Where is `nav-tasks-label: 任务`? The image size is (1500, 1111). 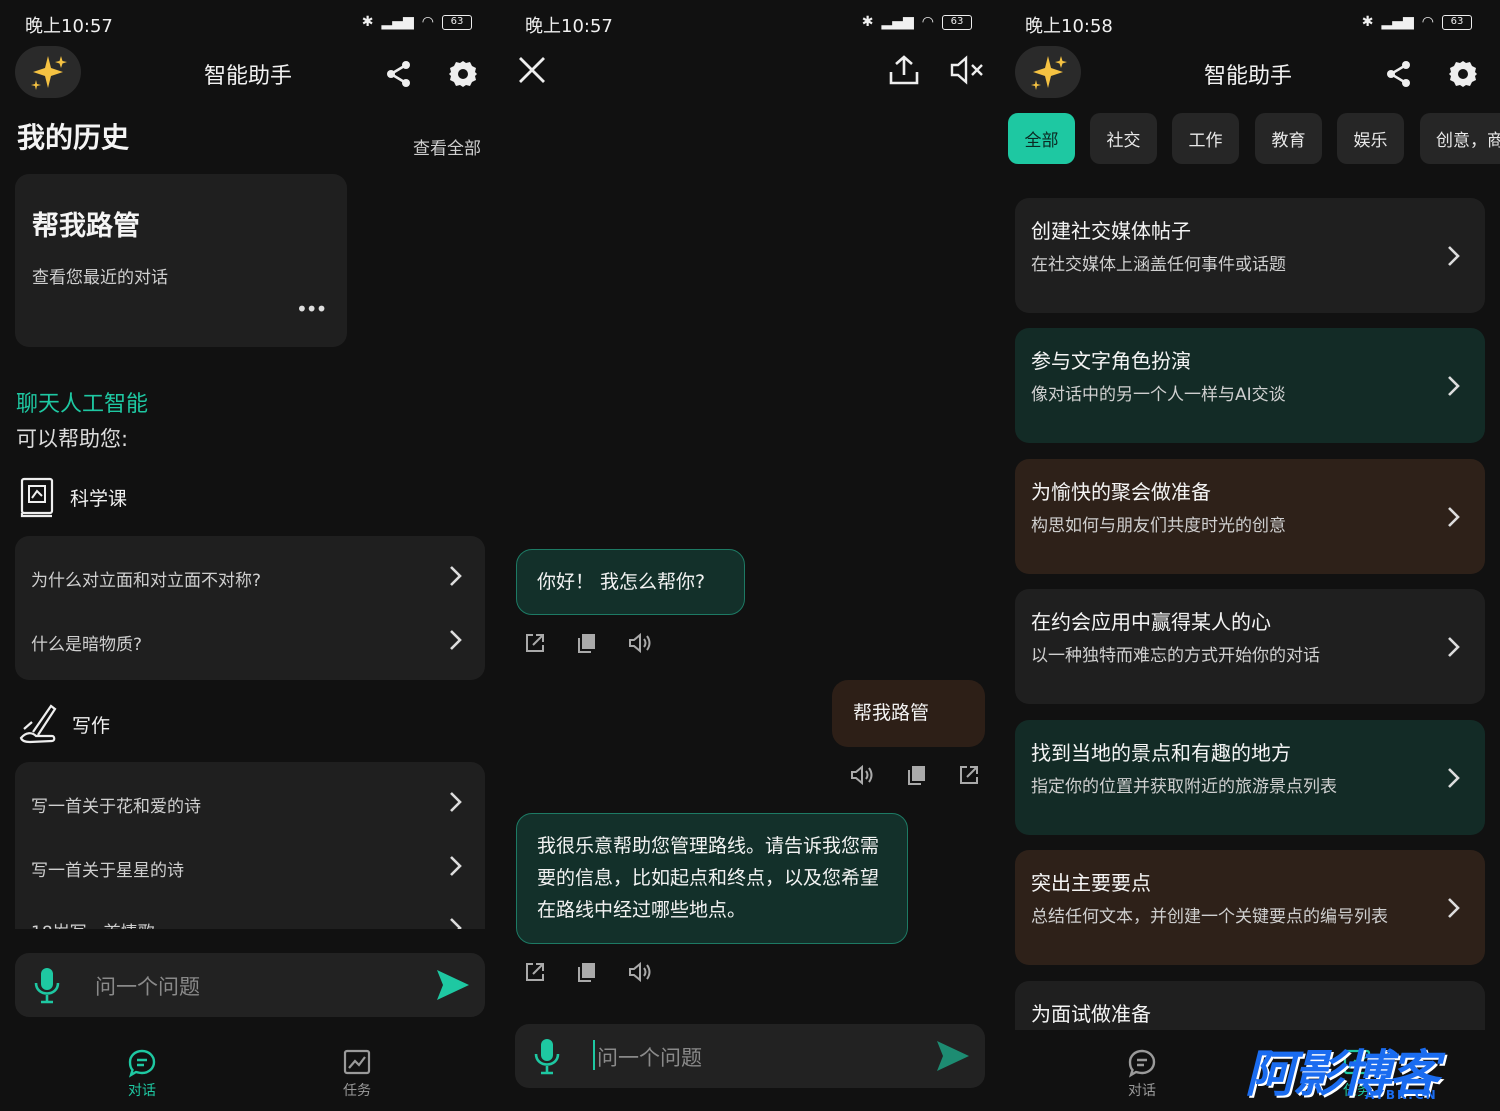 nav-tasks-label: 任务 is located at coordinates (357, 1091).